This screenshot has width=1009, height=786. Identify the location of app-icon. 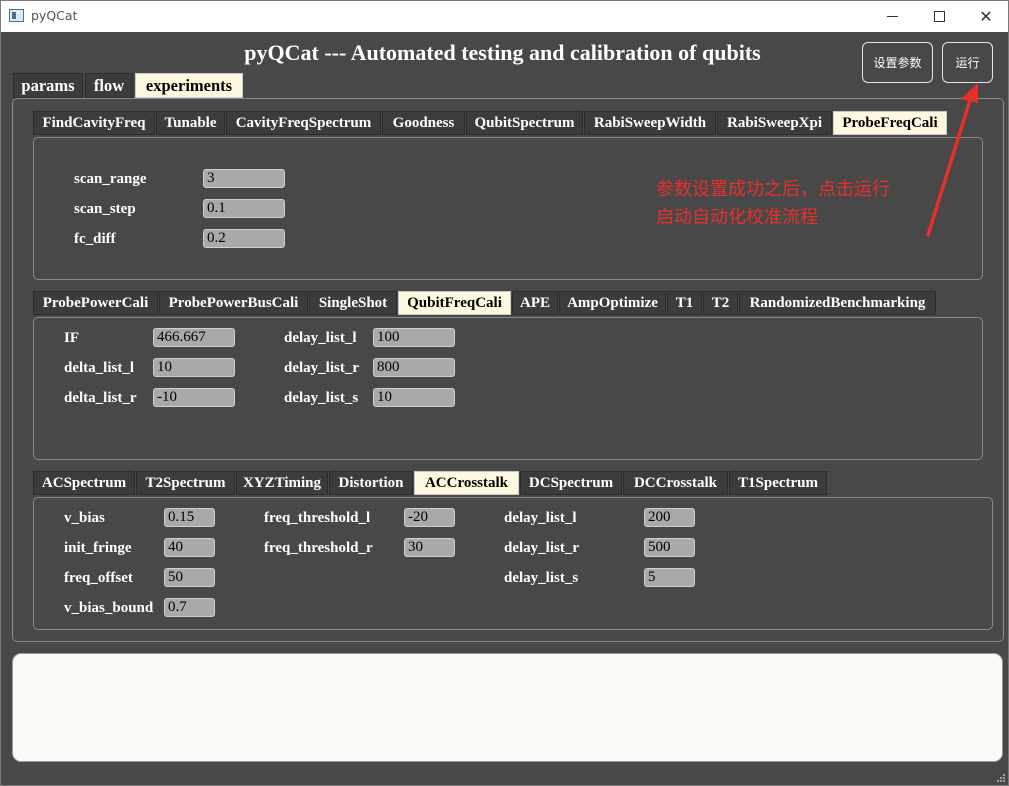
(16, 15).